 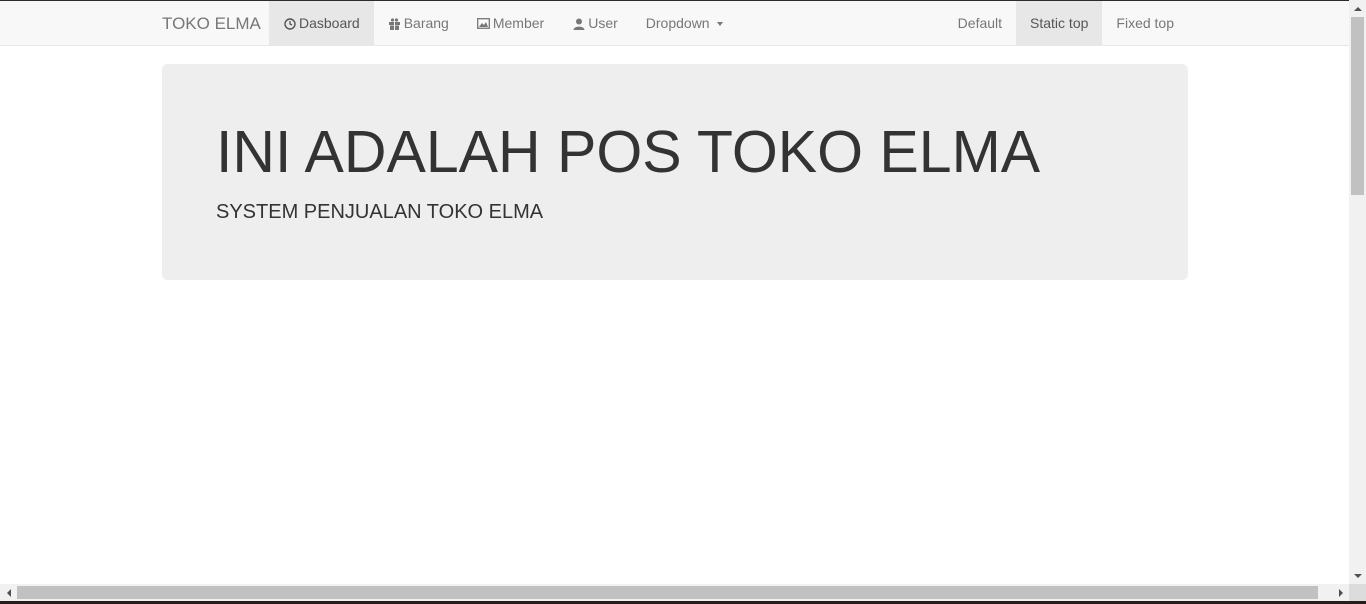 I want to click on jumbotron-title: INI ADALAH POS TOKO ELMA, so click(x=628, y=152).